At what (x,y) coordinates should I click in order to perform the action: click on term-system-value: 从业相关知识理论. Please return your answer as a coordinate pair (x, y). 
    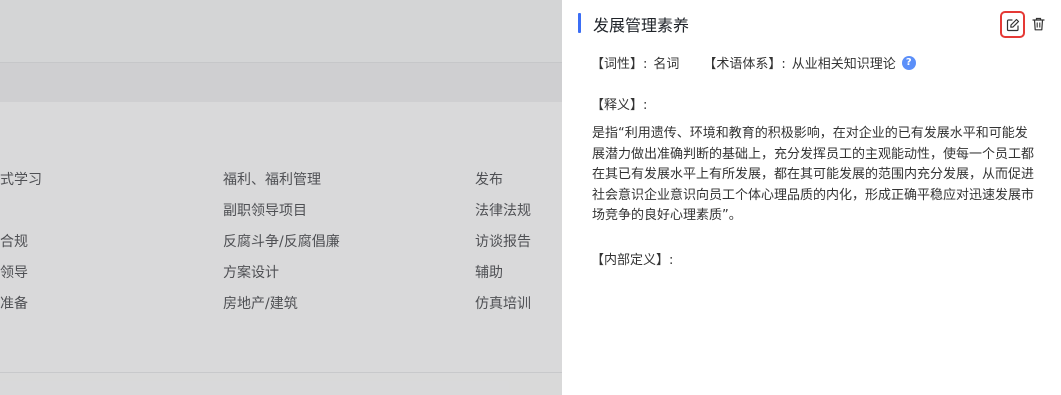
    Looking at the image, I should click on (843, 64).